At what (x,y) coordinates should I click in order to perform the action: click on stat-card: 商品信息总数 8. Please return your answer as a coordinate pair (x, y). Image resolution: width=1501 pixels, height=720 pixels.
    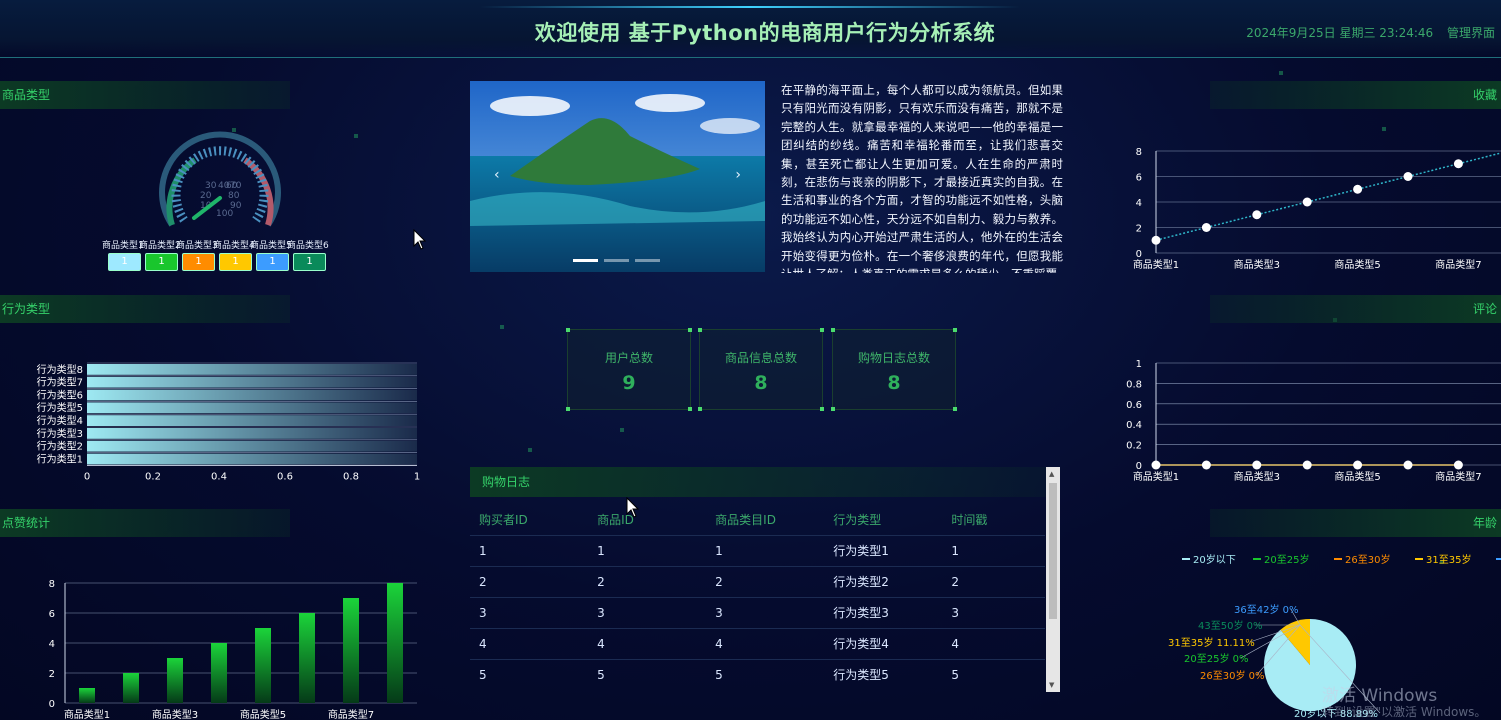
    Looking at the image, I should click on (761, 369).